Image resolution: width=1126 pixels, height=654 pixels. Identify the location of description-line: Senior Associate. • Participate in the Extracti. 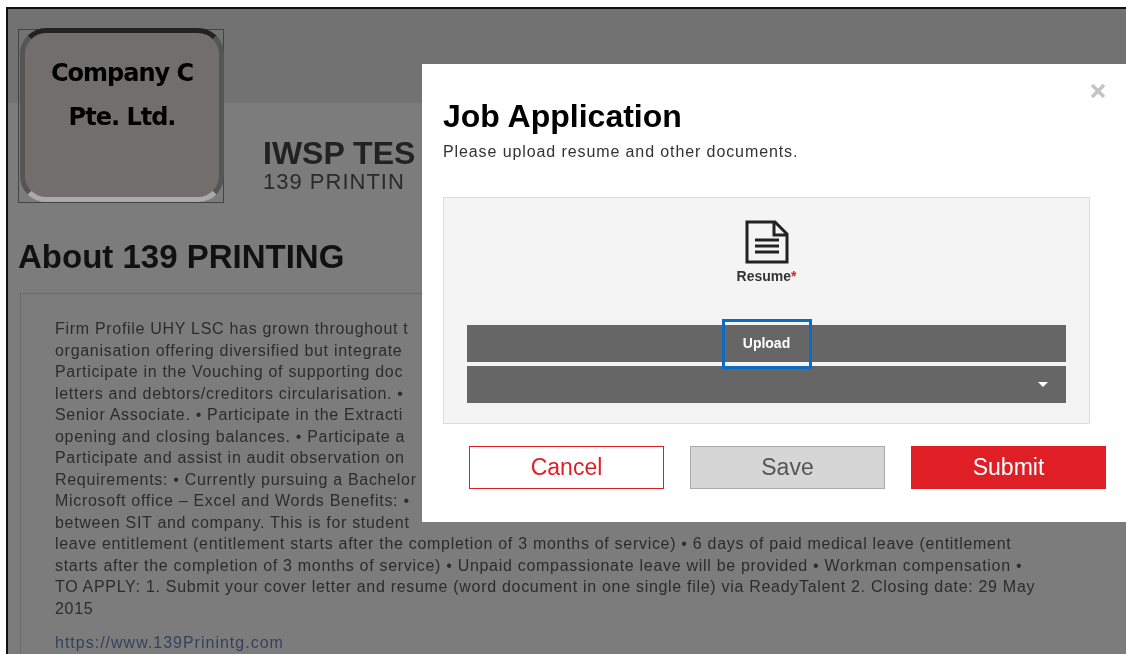
(229, 415).